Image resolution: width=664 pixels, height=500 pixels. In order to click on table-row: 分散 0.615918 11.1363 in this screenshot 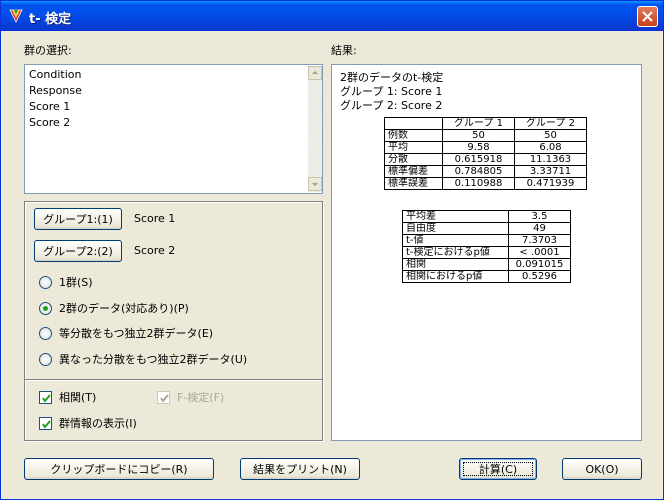, I will do `click(485, 159)`.